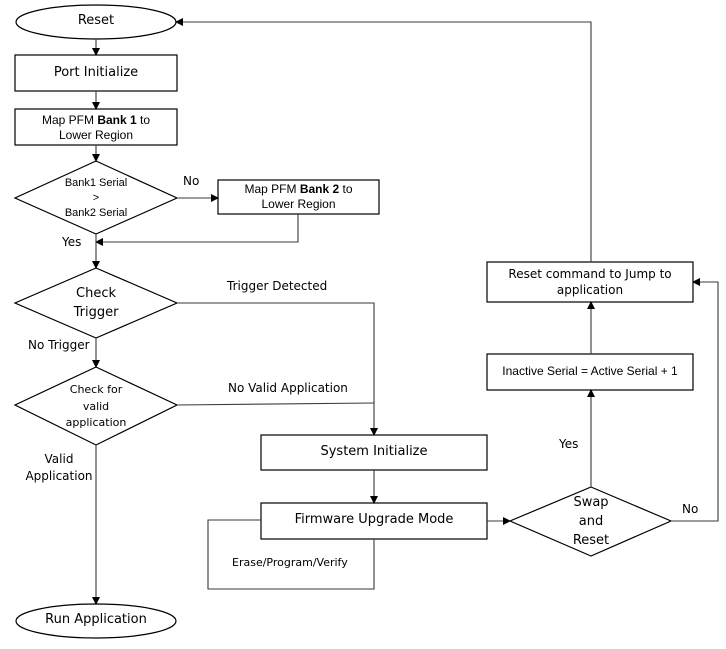 This screenshot has height=649, width=726. Describe the element at coordinates (288, 388) in the screenshot. I see `edge-label-no-valid-app: No Valid Application` at that location.